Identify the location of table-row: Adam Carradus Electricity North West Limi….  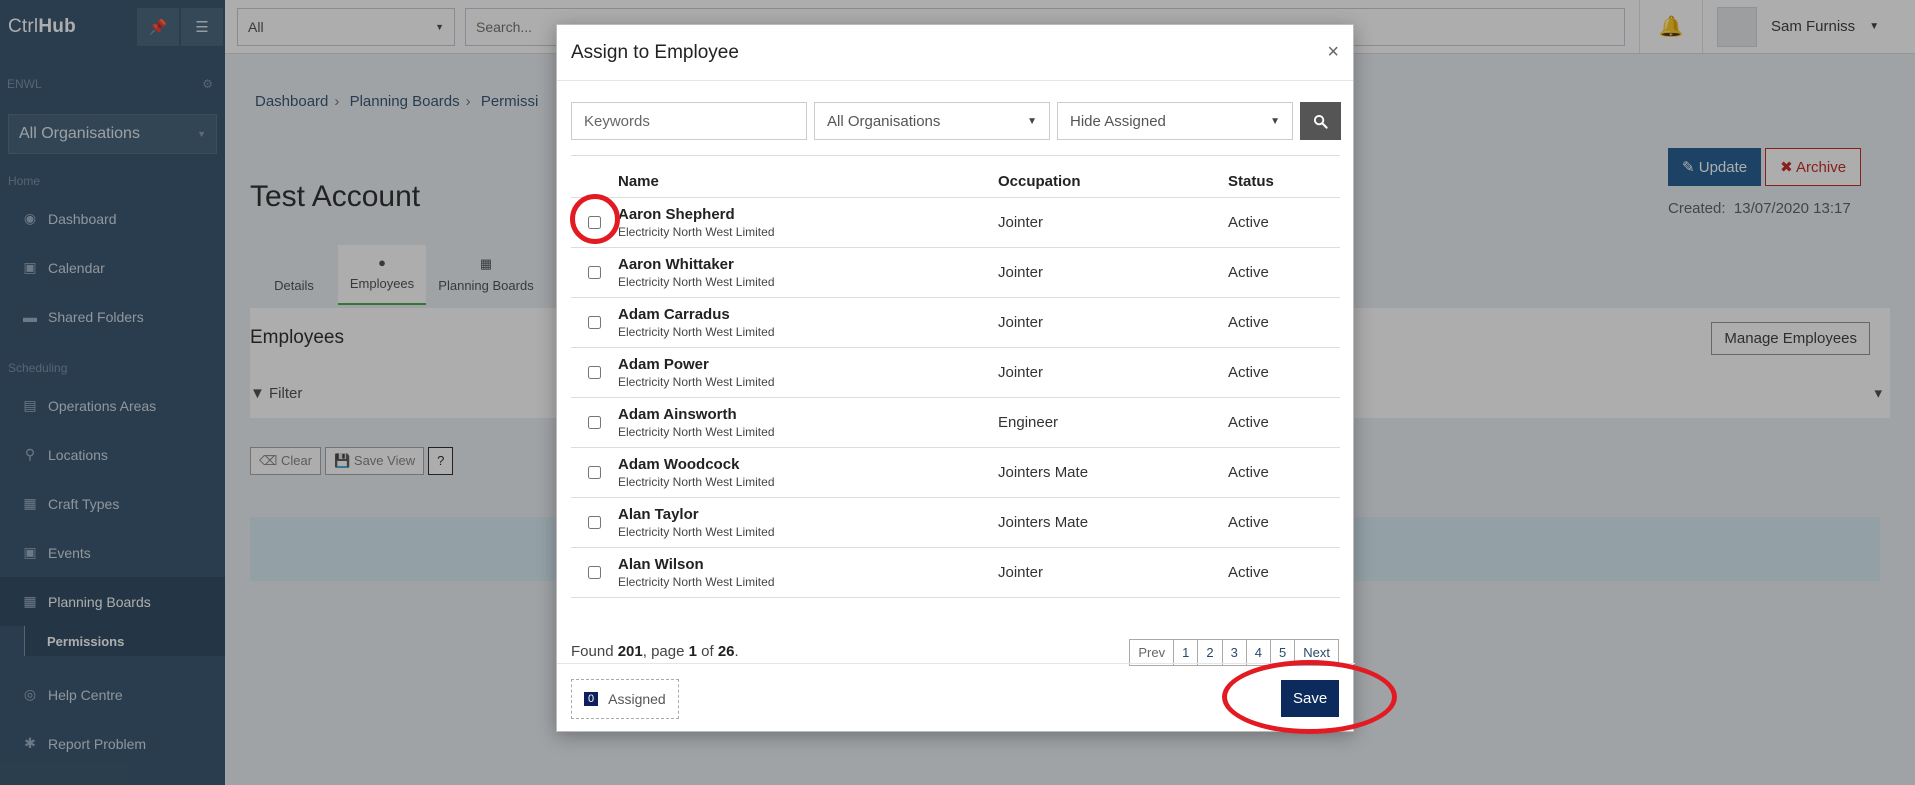
(955, 323).